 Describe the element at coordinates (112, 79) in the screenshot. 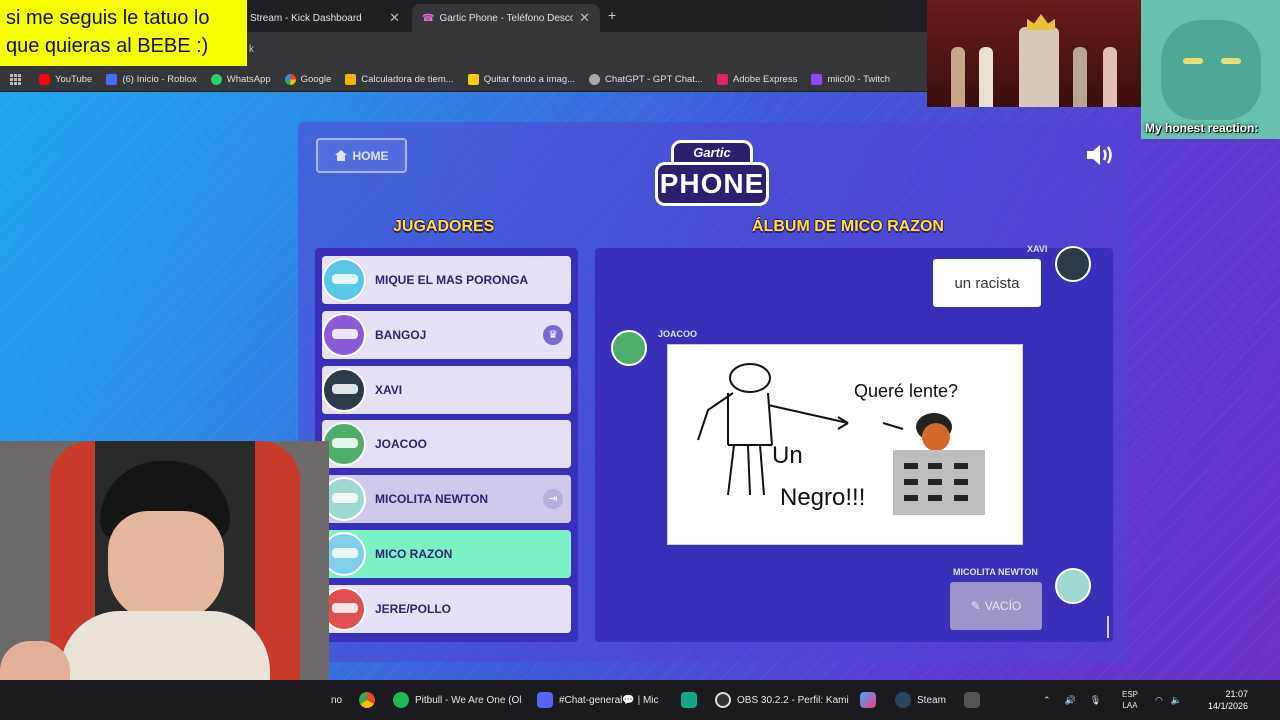

I see `roblox-icon` at that location.